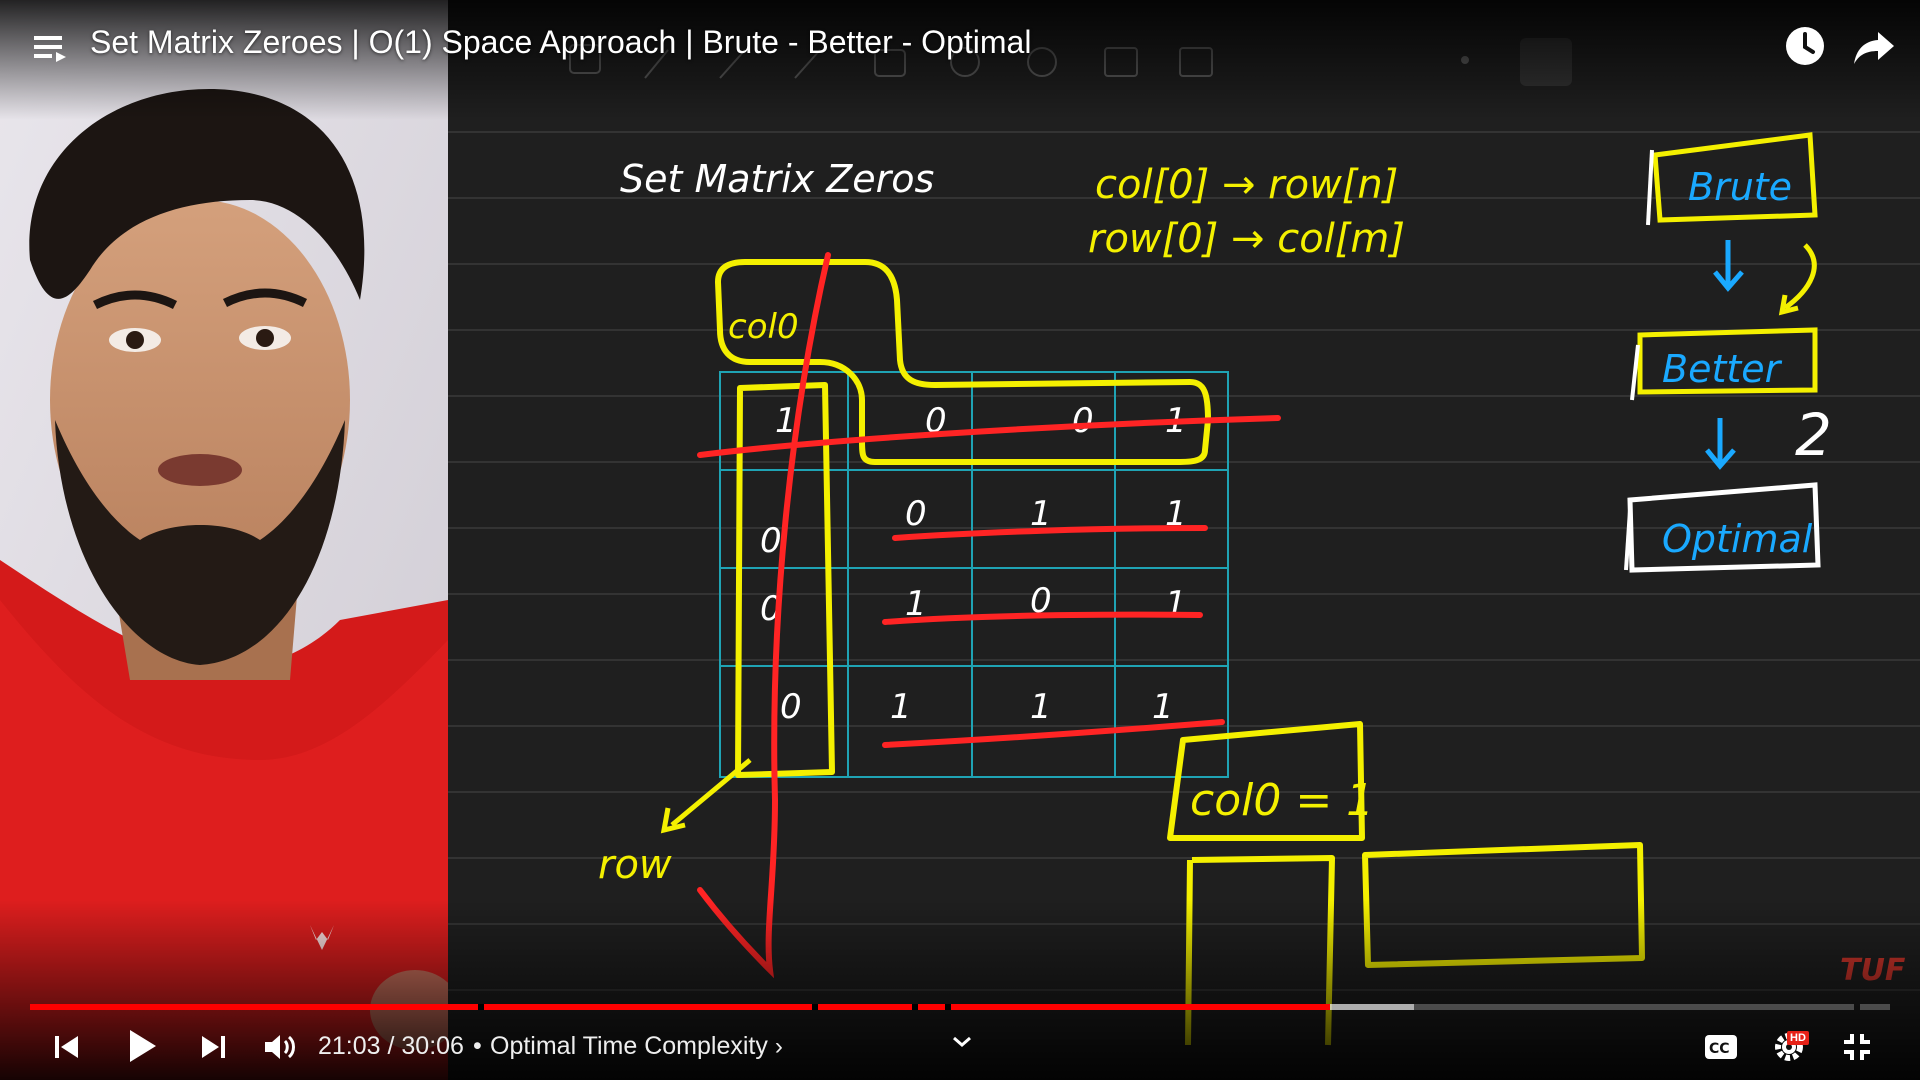  What do you see at coordinates (67, 1047) in the screenshot?
I see `previous-icon` at bounding box center [67, 1047].